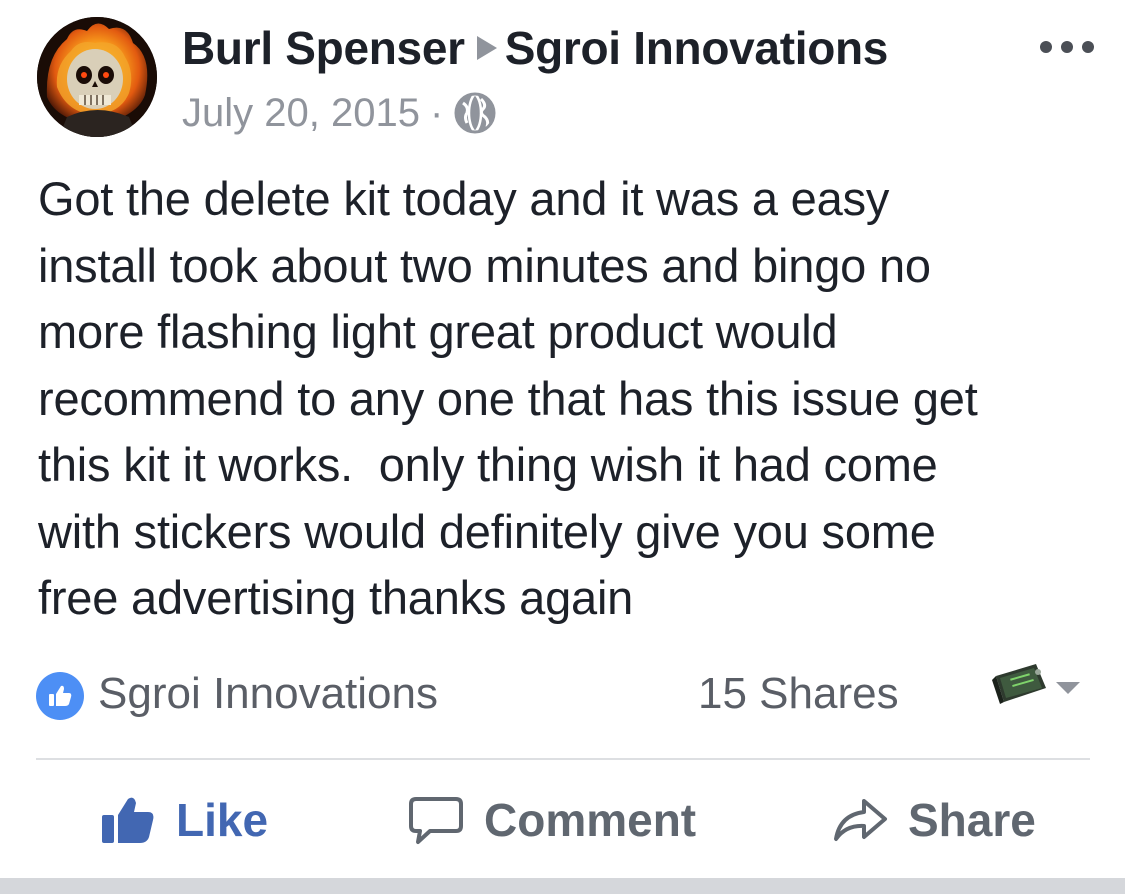 The image size is (1125, 894). I want to click on like-reaction-icon, so click(60, 696).